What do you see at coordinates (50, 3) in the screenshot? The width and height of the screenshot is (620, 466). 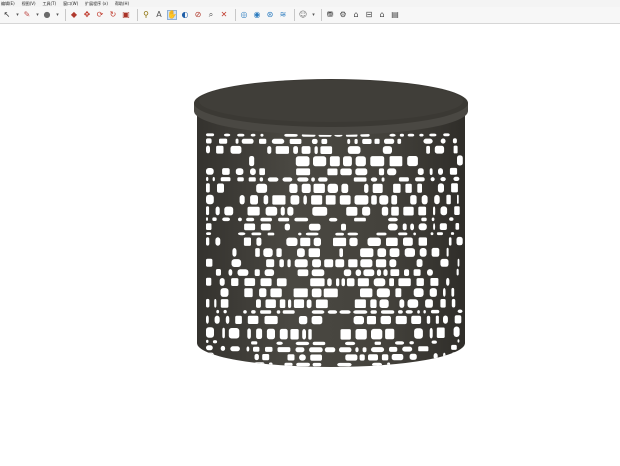 I see `menu-tools: 工具(T)` at bounding box center [50, 3].